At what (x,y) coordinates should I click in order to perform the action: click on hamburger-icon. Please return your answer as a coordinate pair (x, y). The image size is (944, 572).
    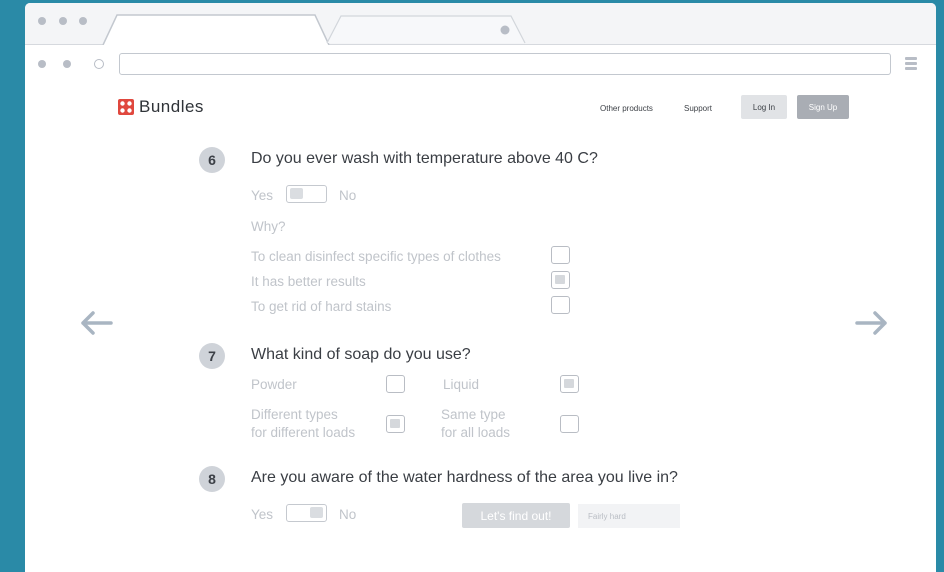
    Looking at the image, I should click on (911, 64).